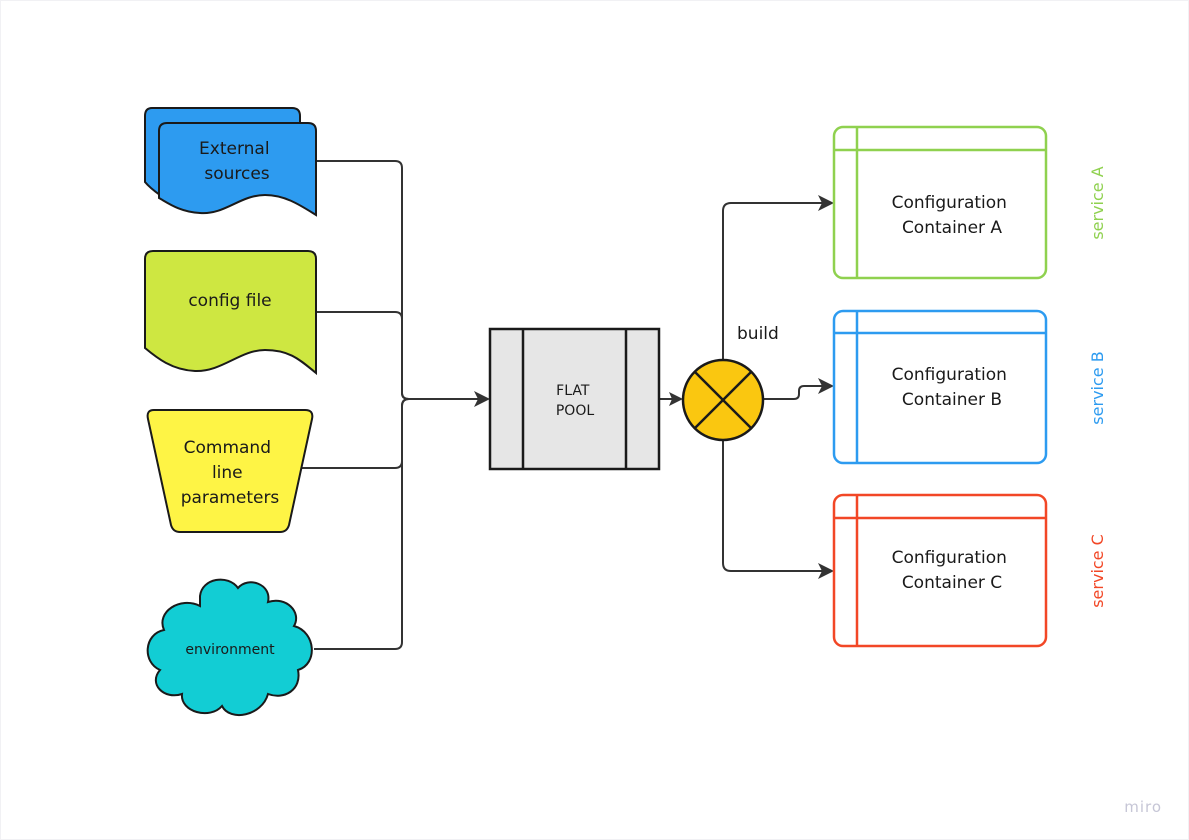 The image size is (1189, 840). What do you see at coordinates (398, 280) in the screenshot?
I see `edge-external-to-pool` at bounding box center [398, 280].